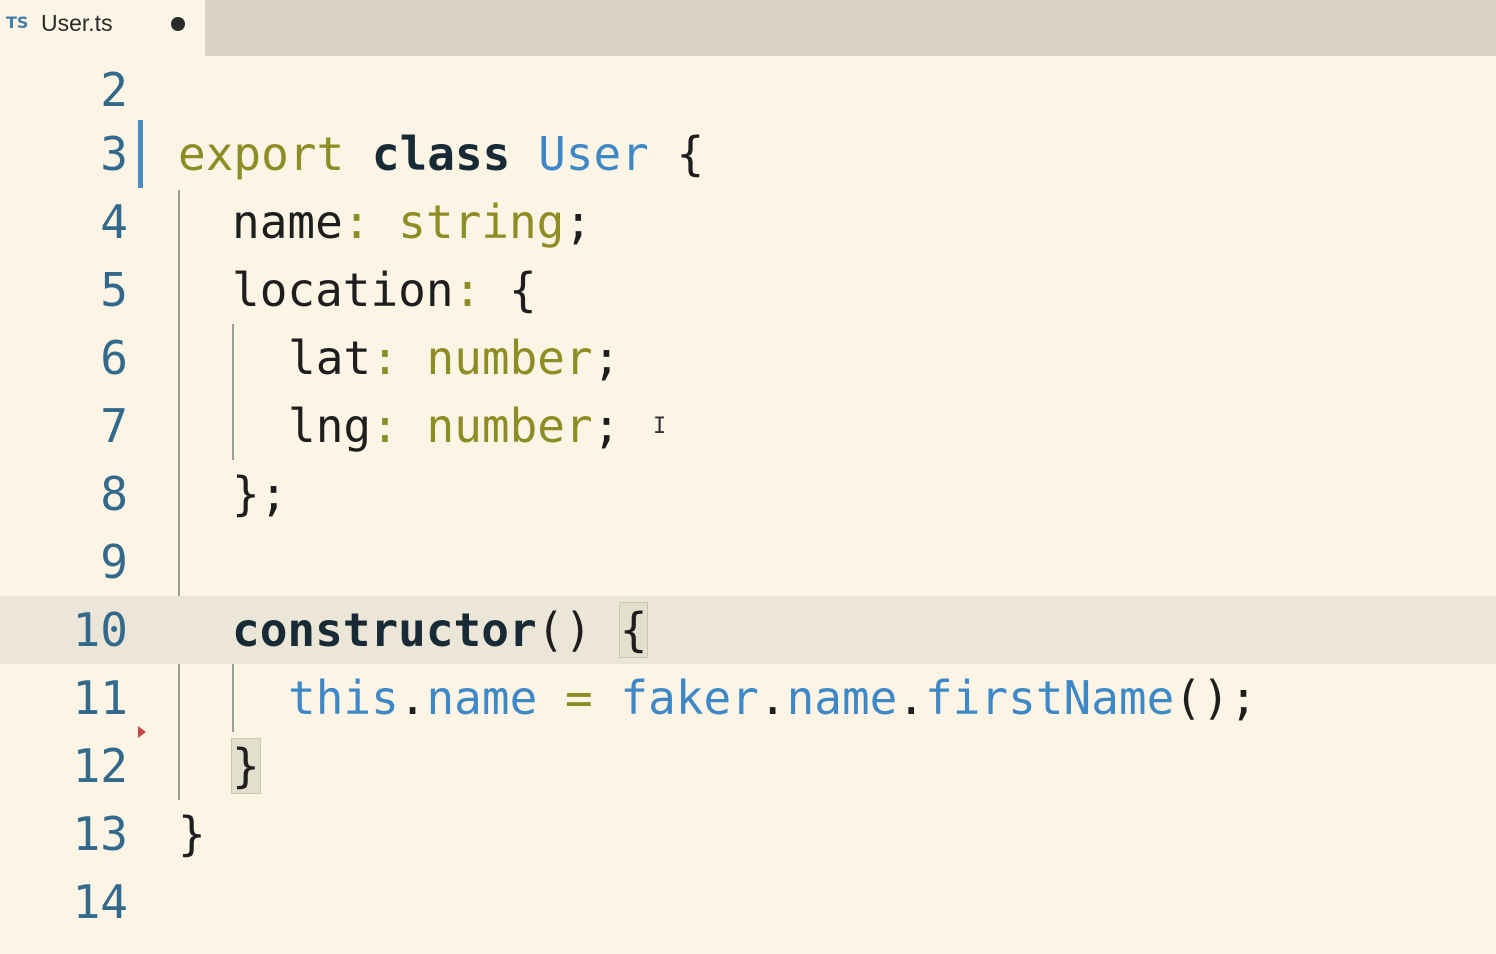 The image size is (1496, 954). What do you see at coordinates (114, 562) in the screenshot?
I see `line-number: 9` at bounding box center [114, 562].